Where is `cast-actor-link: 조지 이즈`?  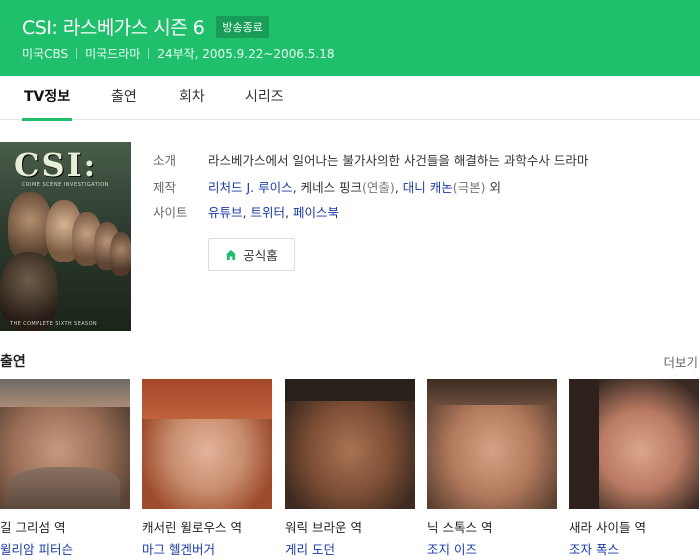
cast-actor-link: 조지 이즈 is located at coordinates (452, 548).